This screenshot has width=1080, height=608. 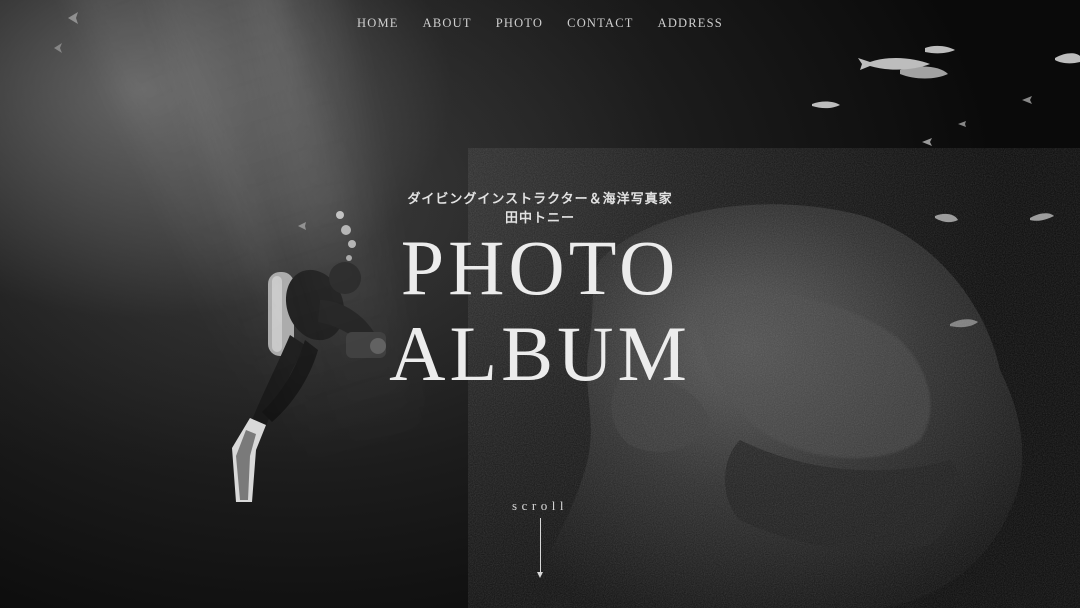 I want to click on arrow-head-icon, so click(x=540, y=575).